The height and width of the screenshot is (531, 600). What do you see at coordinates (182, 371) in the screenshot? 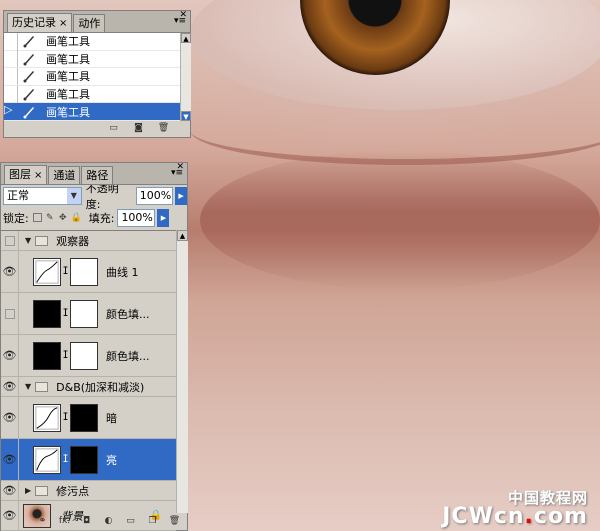
I see `layers-scrollbar: ▲` at bounding box center [182, 371].